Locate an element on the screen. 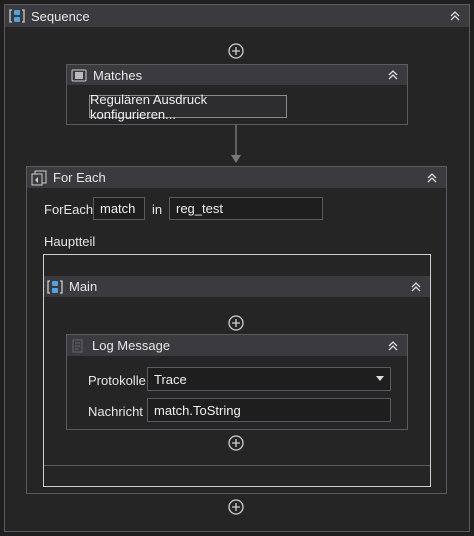  foreach-title: For Each is located at coordinates (79, 177).